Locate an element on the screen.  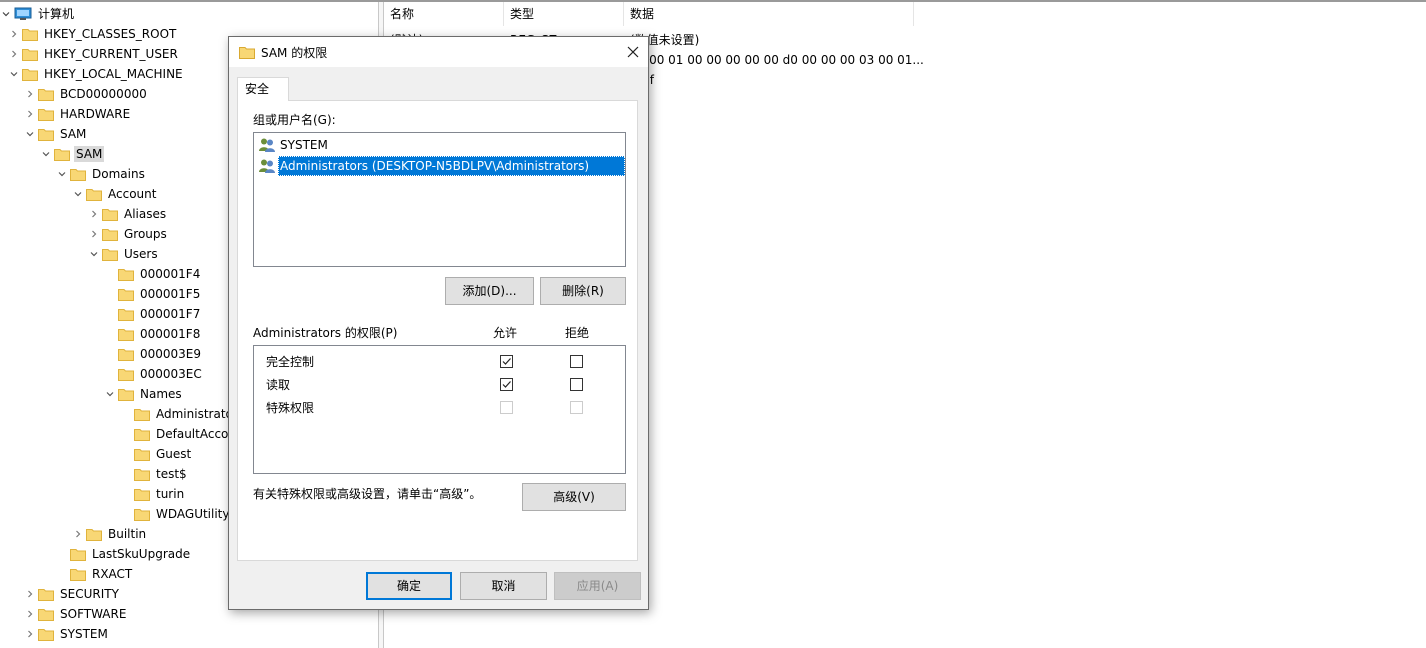
tree-node-label: Names is located at coordinates (161, 394).